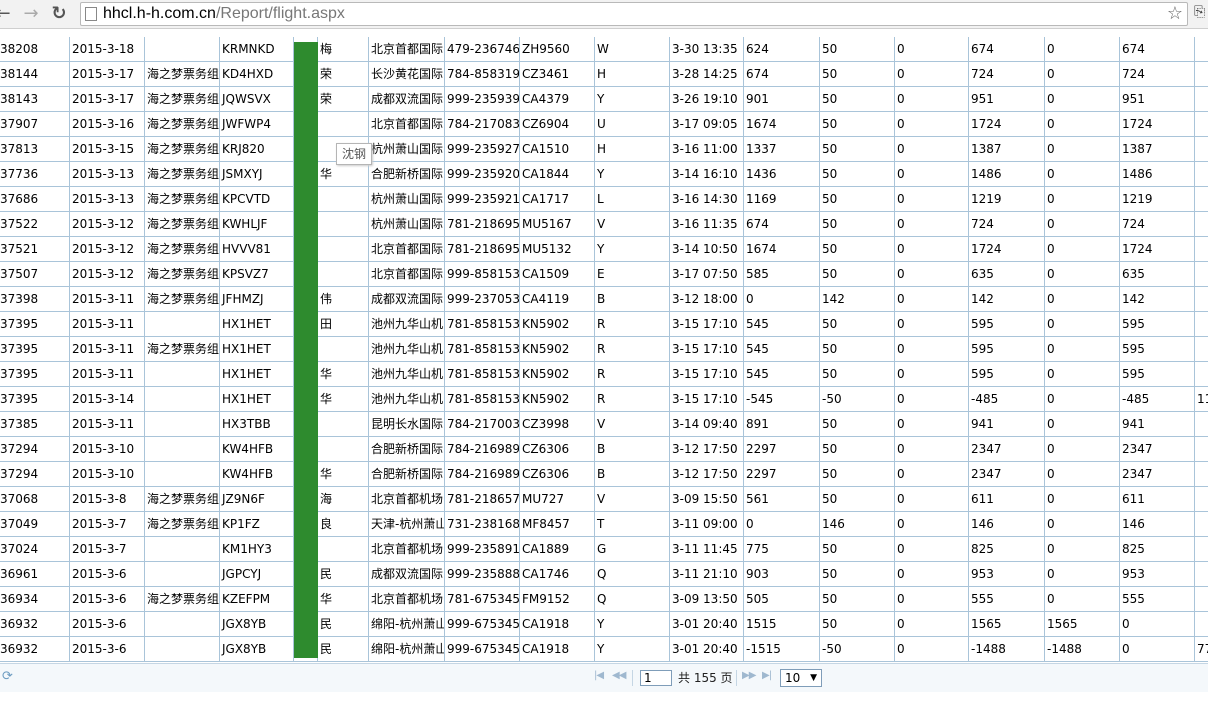 Image resolution: width=1208 pixels, height=705 pixels. What do you see at coordinates (107, 624) in the screenshot?
I see `cell-order-date: 2015-3-6` at bounding box center [107, 624].